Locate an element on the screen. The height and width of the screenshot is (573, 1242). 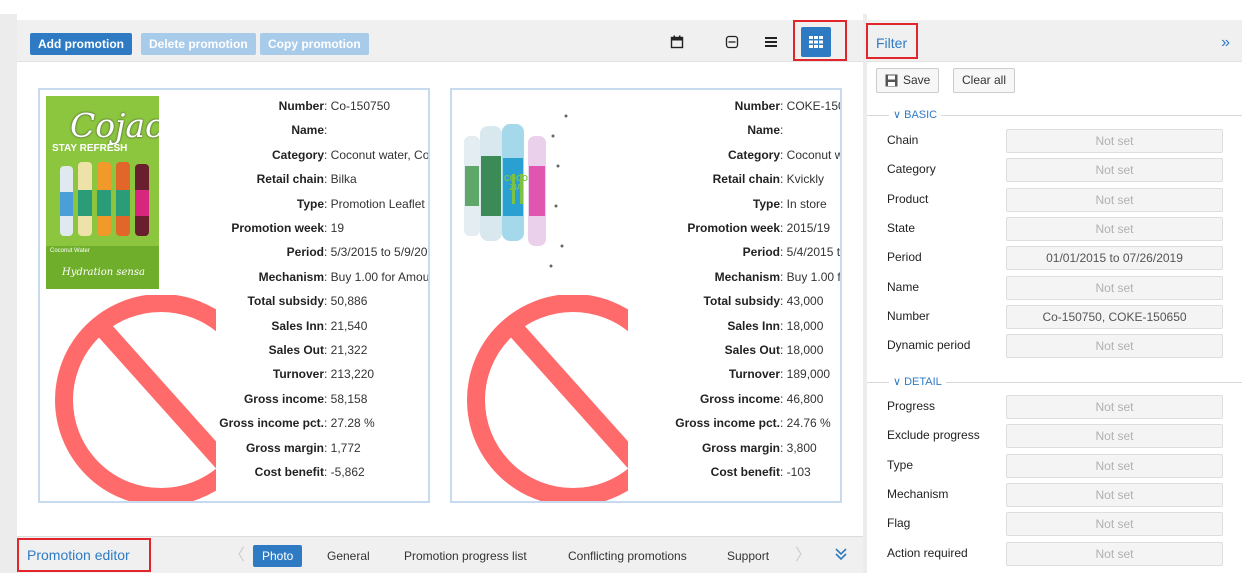
field-value: 213,220 is located at coordinates (352, 374).